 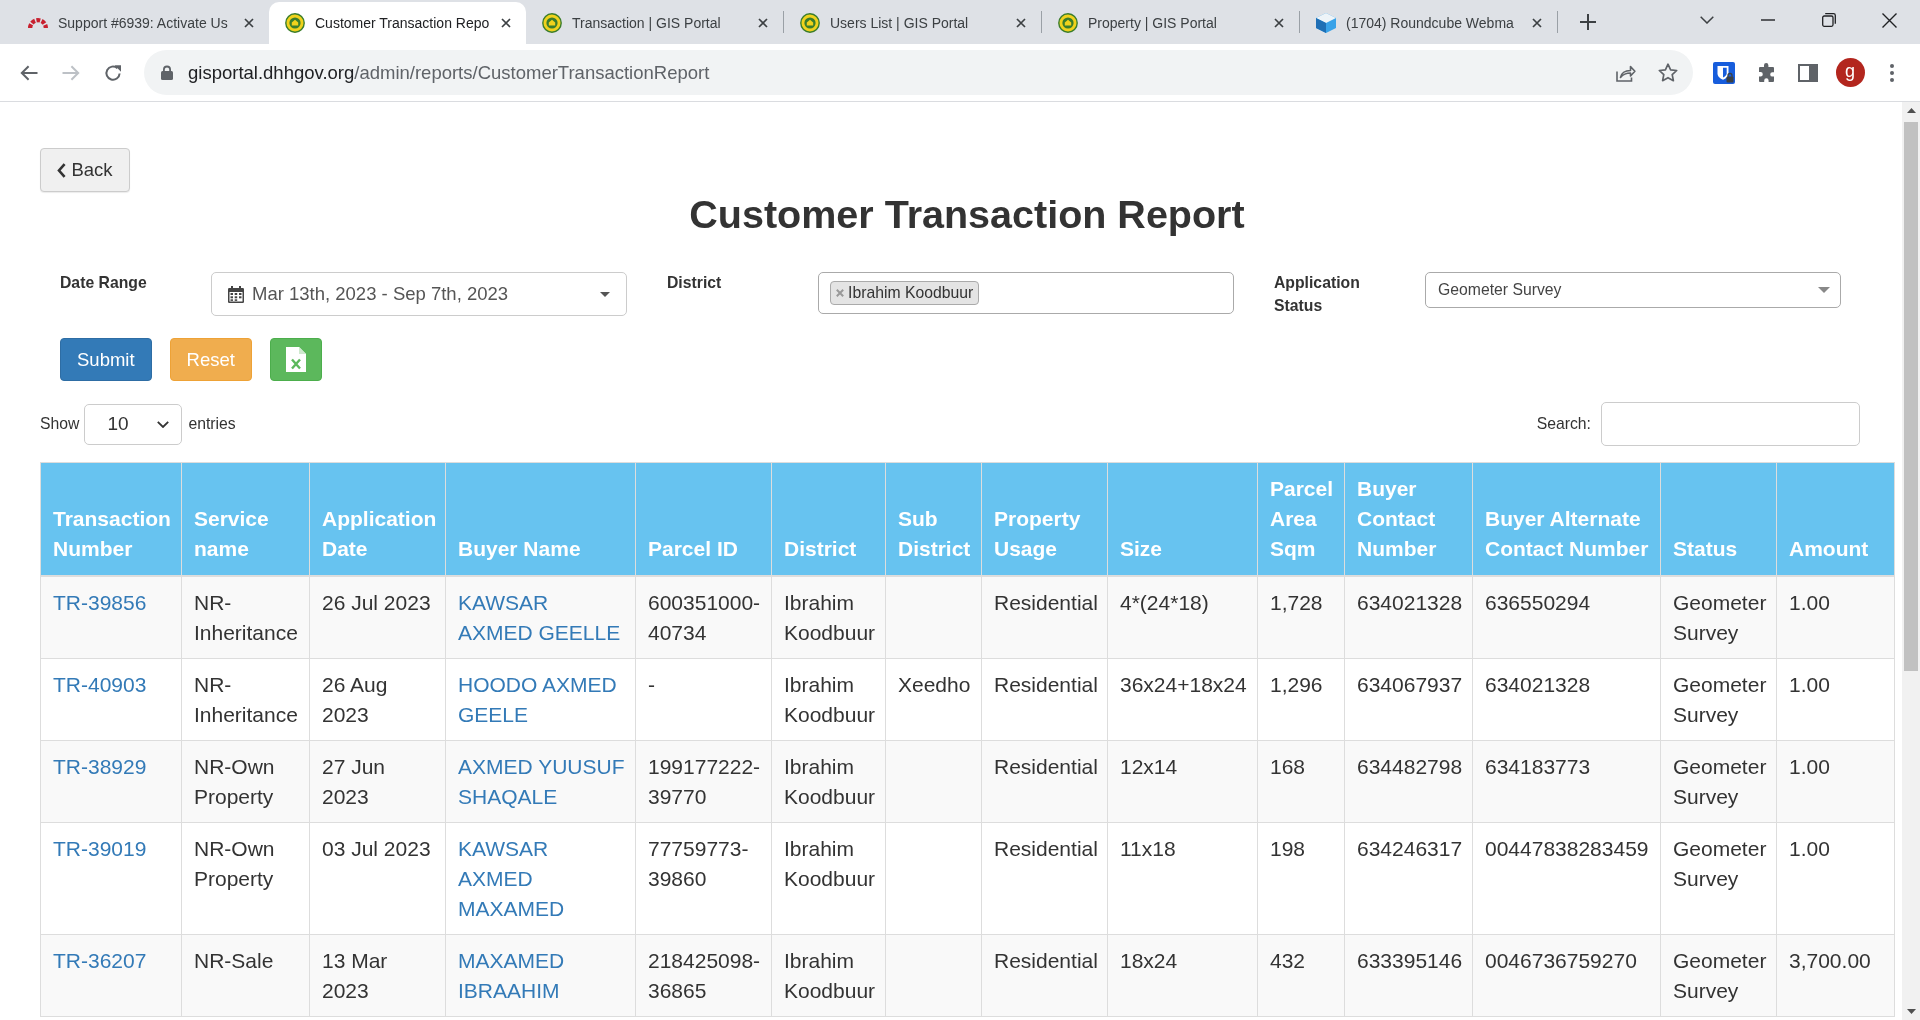 I want to click on scroll-up-icon, so click(x=1911, y=110).